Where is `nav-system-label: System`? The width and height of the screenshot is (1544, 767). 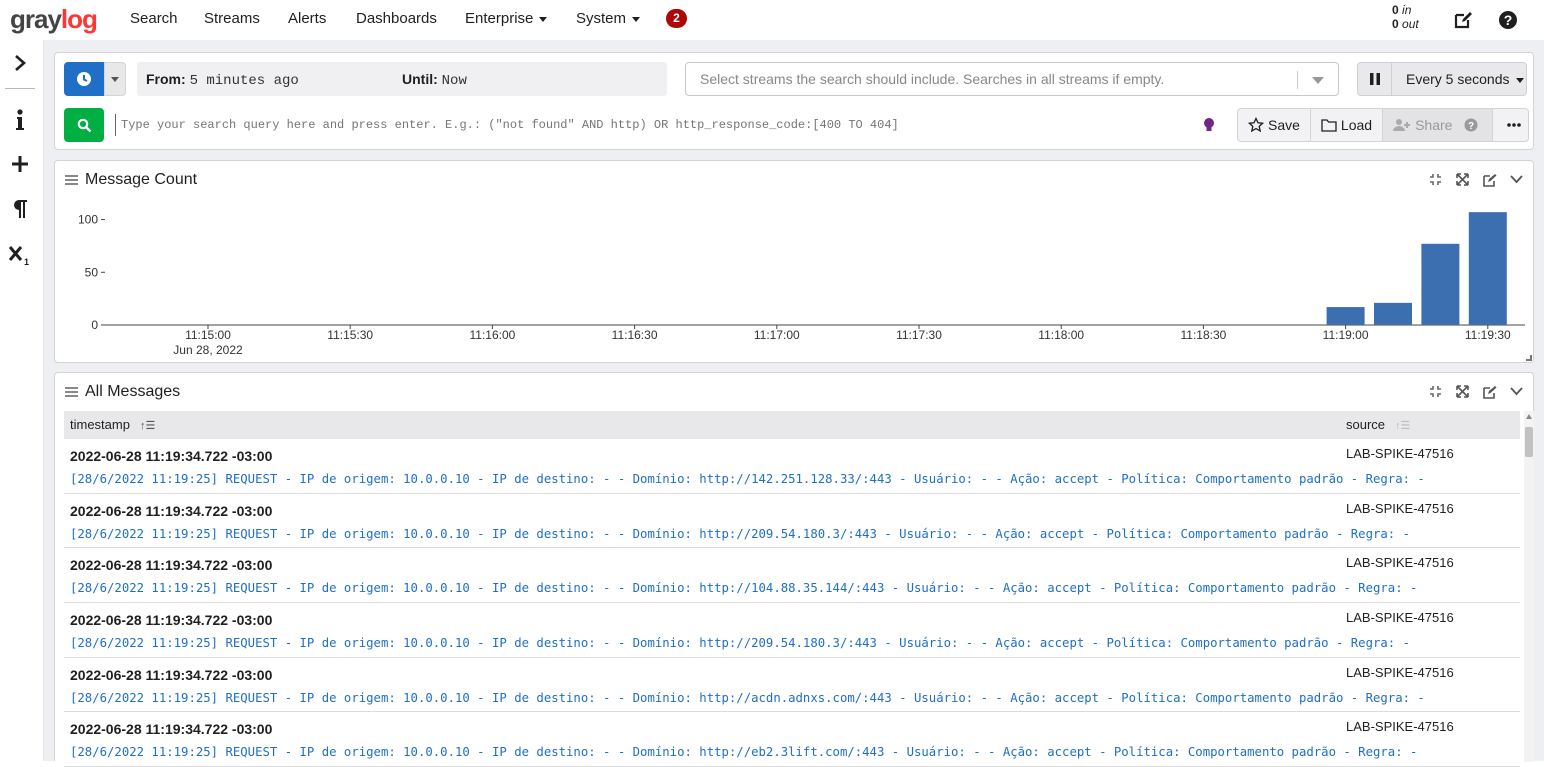
nav-system-label: System is located at coordinates (601, 18).